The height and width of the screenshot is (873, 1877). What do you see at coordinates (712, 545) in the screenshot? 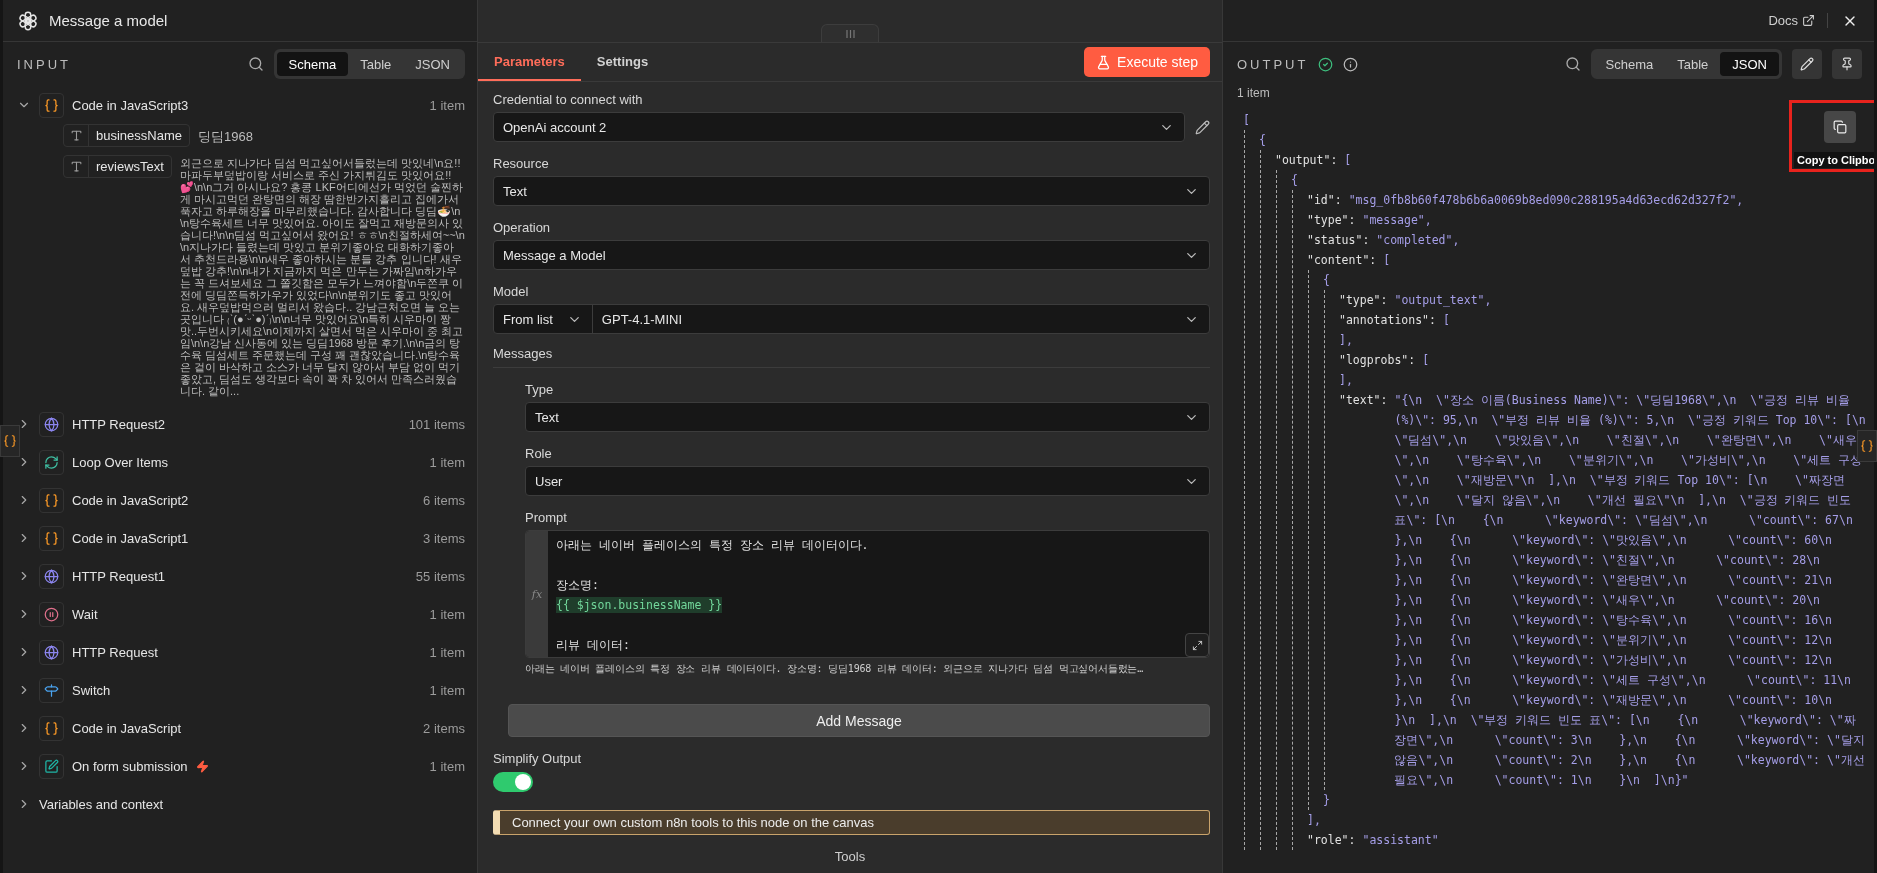
I see `prompt-text: 아래는 네이버 플레이스의 특정 장소 리뷰 데이터이다.` at bounding box center [712, 545].